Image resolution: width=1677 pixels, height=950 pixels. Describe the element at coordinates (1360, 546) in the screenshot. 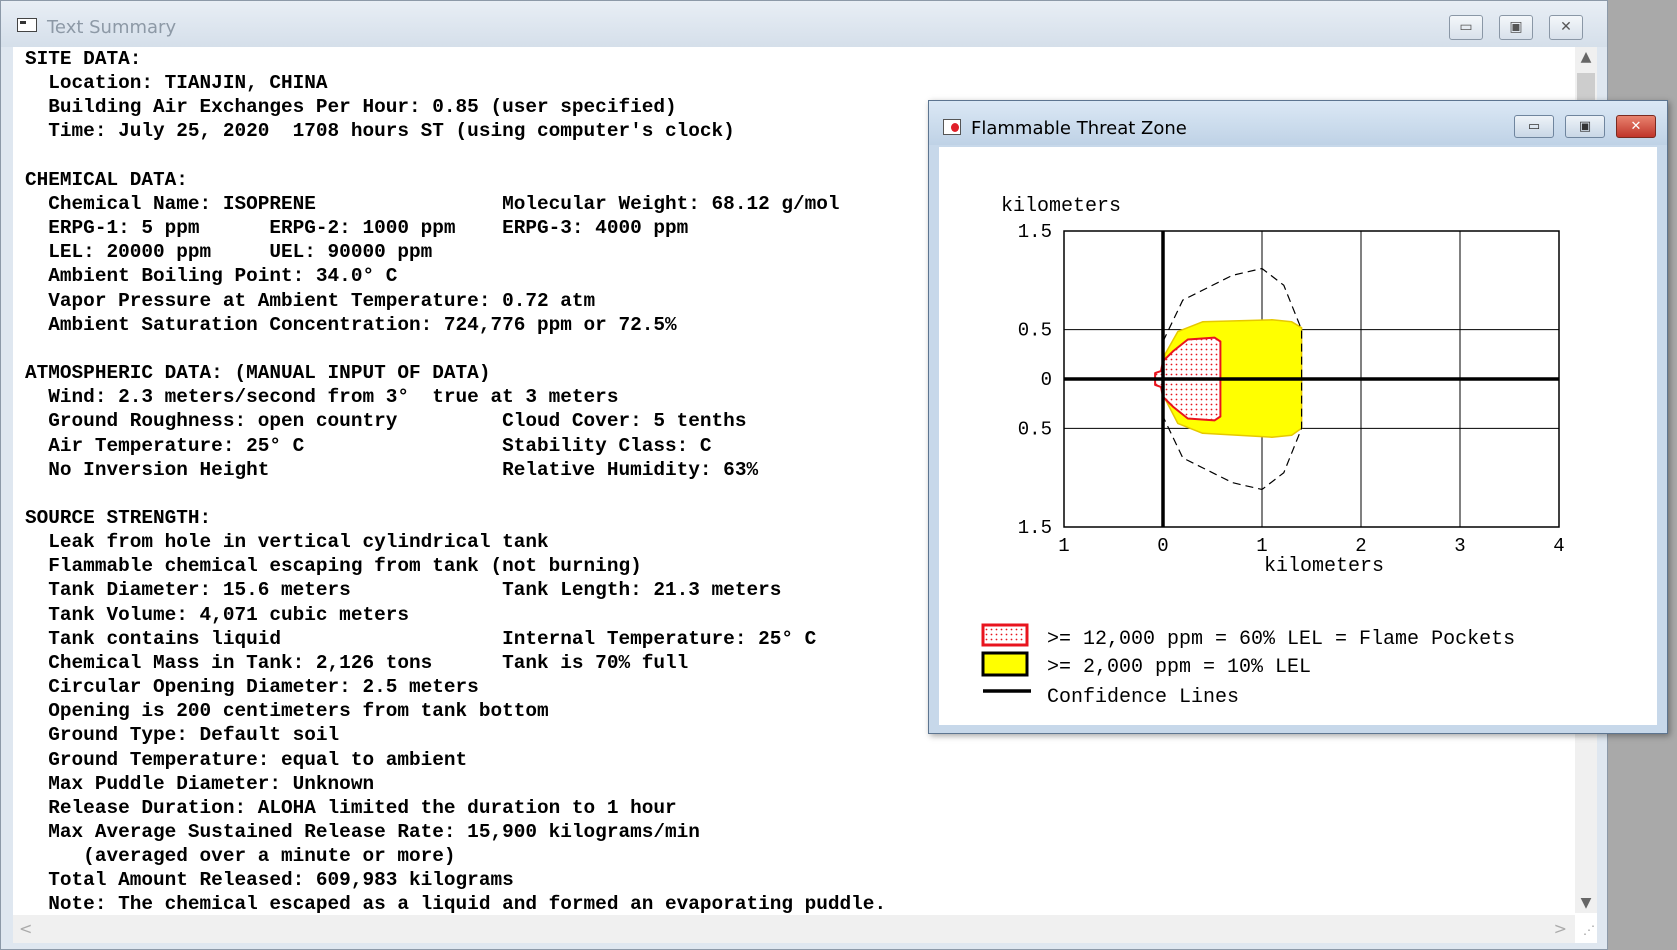

I see `x-tick-label: 2` at that location.